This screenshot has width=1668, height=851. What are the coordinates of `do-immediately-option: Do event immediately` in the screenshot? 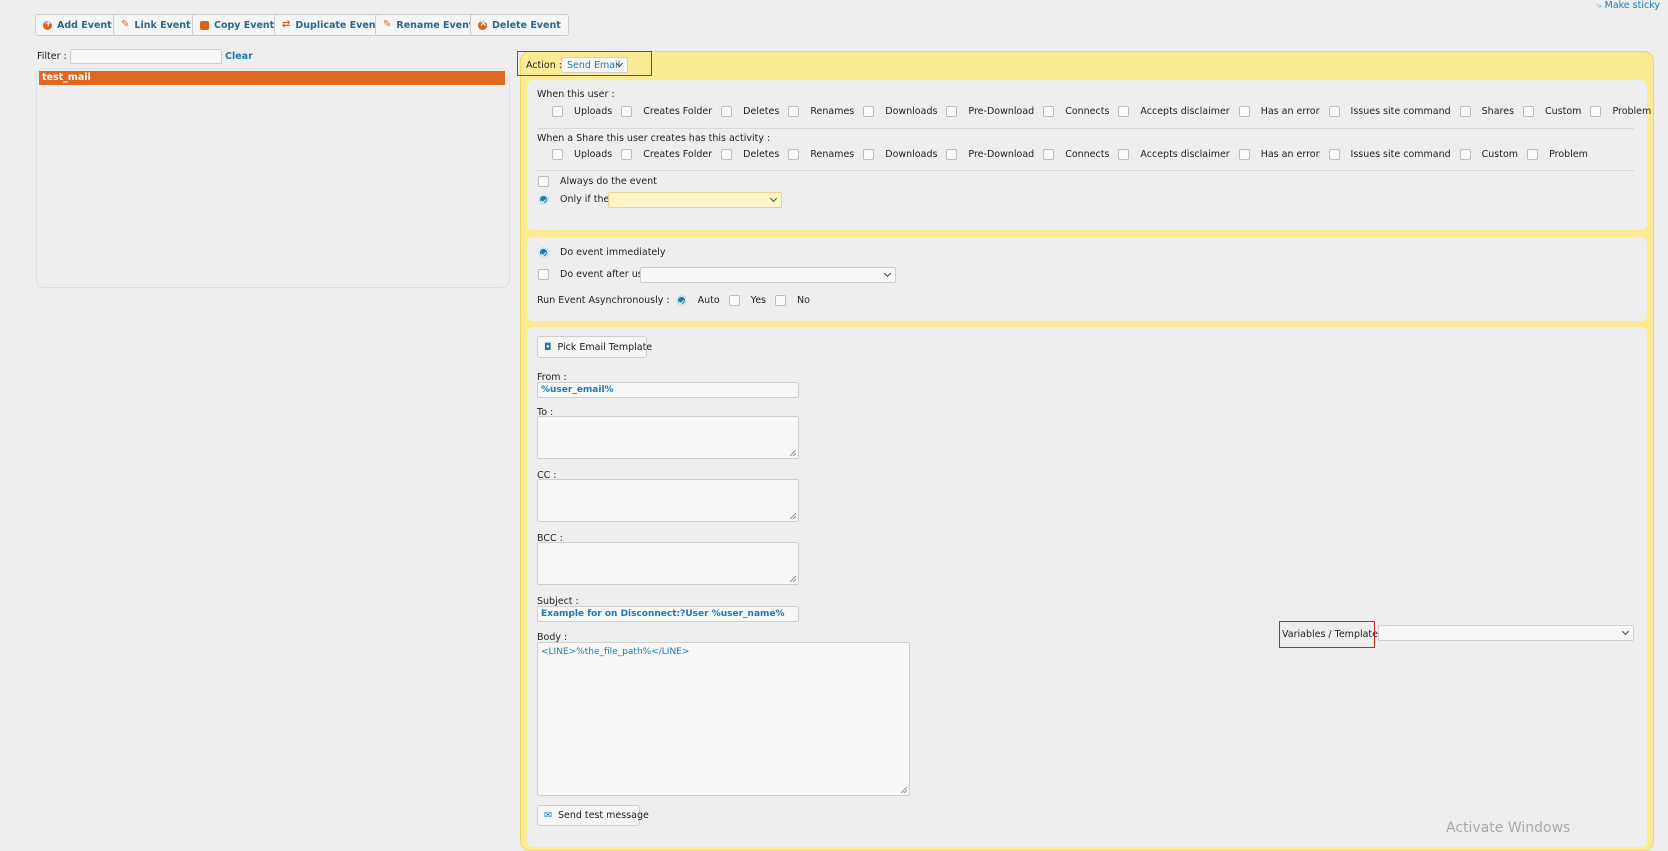 It's located at (602, 252).